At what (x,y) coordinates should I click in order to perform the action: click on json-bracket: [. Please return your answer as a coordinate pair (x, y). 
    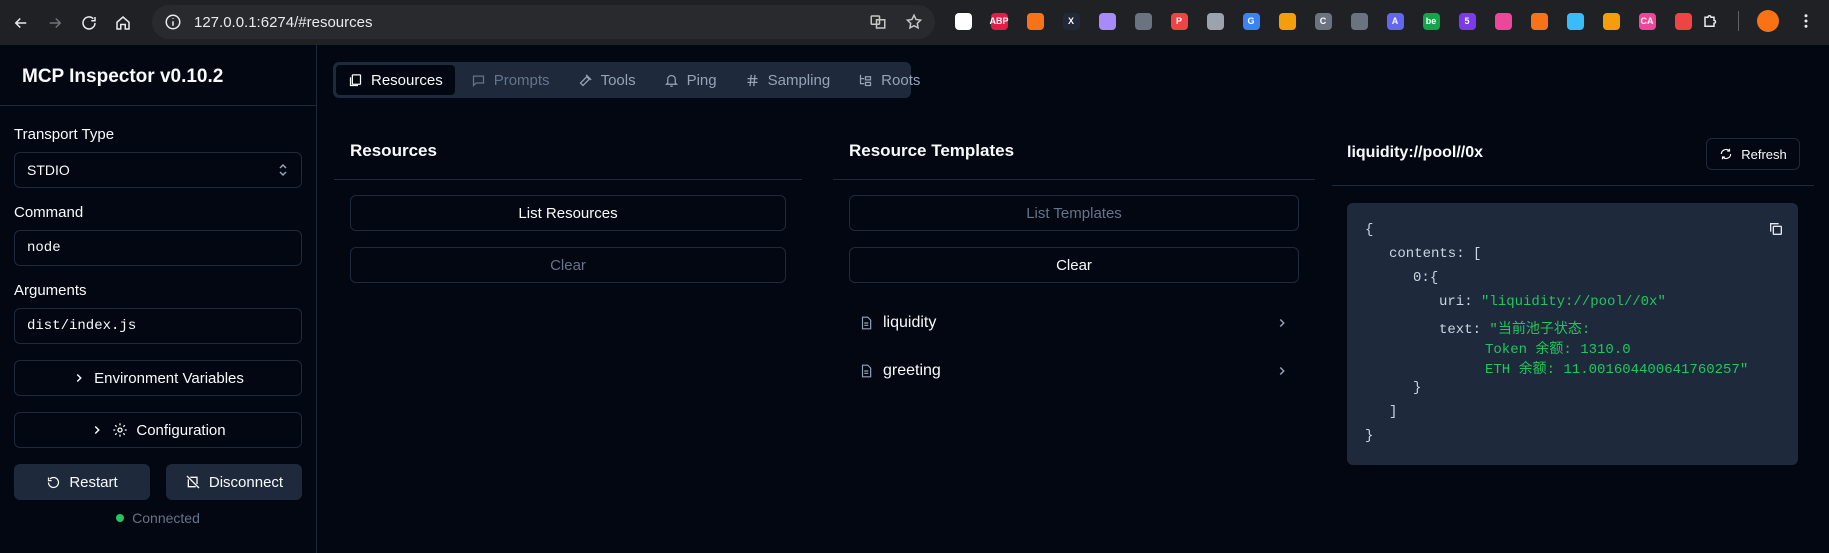
    Looking at the image, I should click on (1477, 254).